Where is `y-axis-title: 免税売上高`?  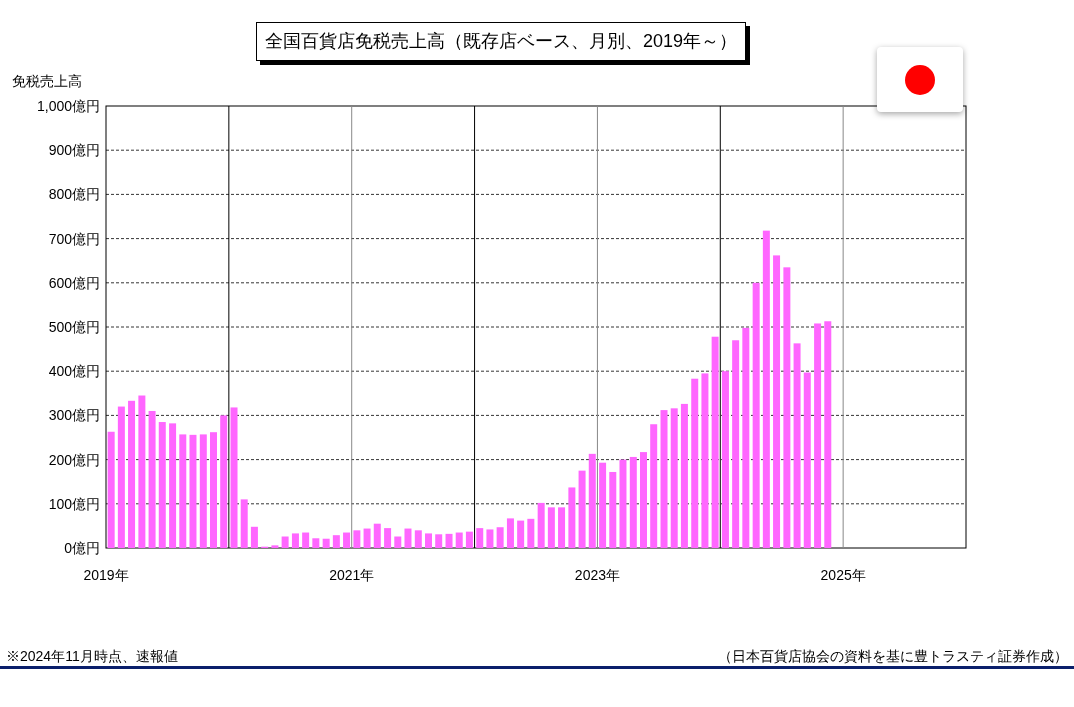 y-axis-title: 免税売上高 is located at coordinates (47, 81).